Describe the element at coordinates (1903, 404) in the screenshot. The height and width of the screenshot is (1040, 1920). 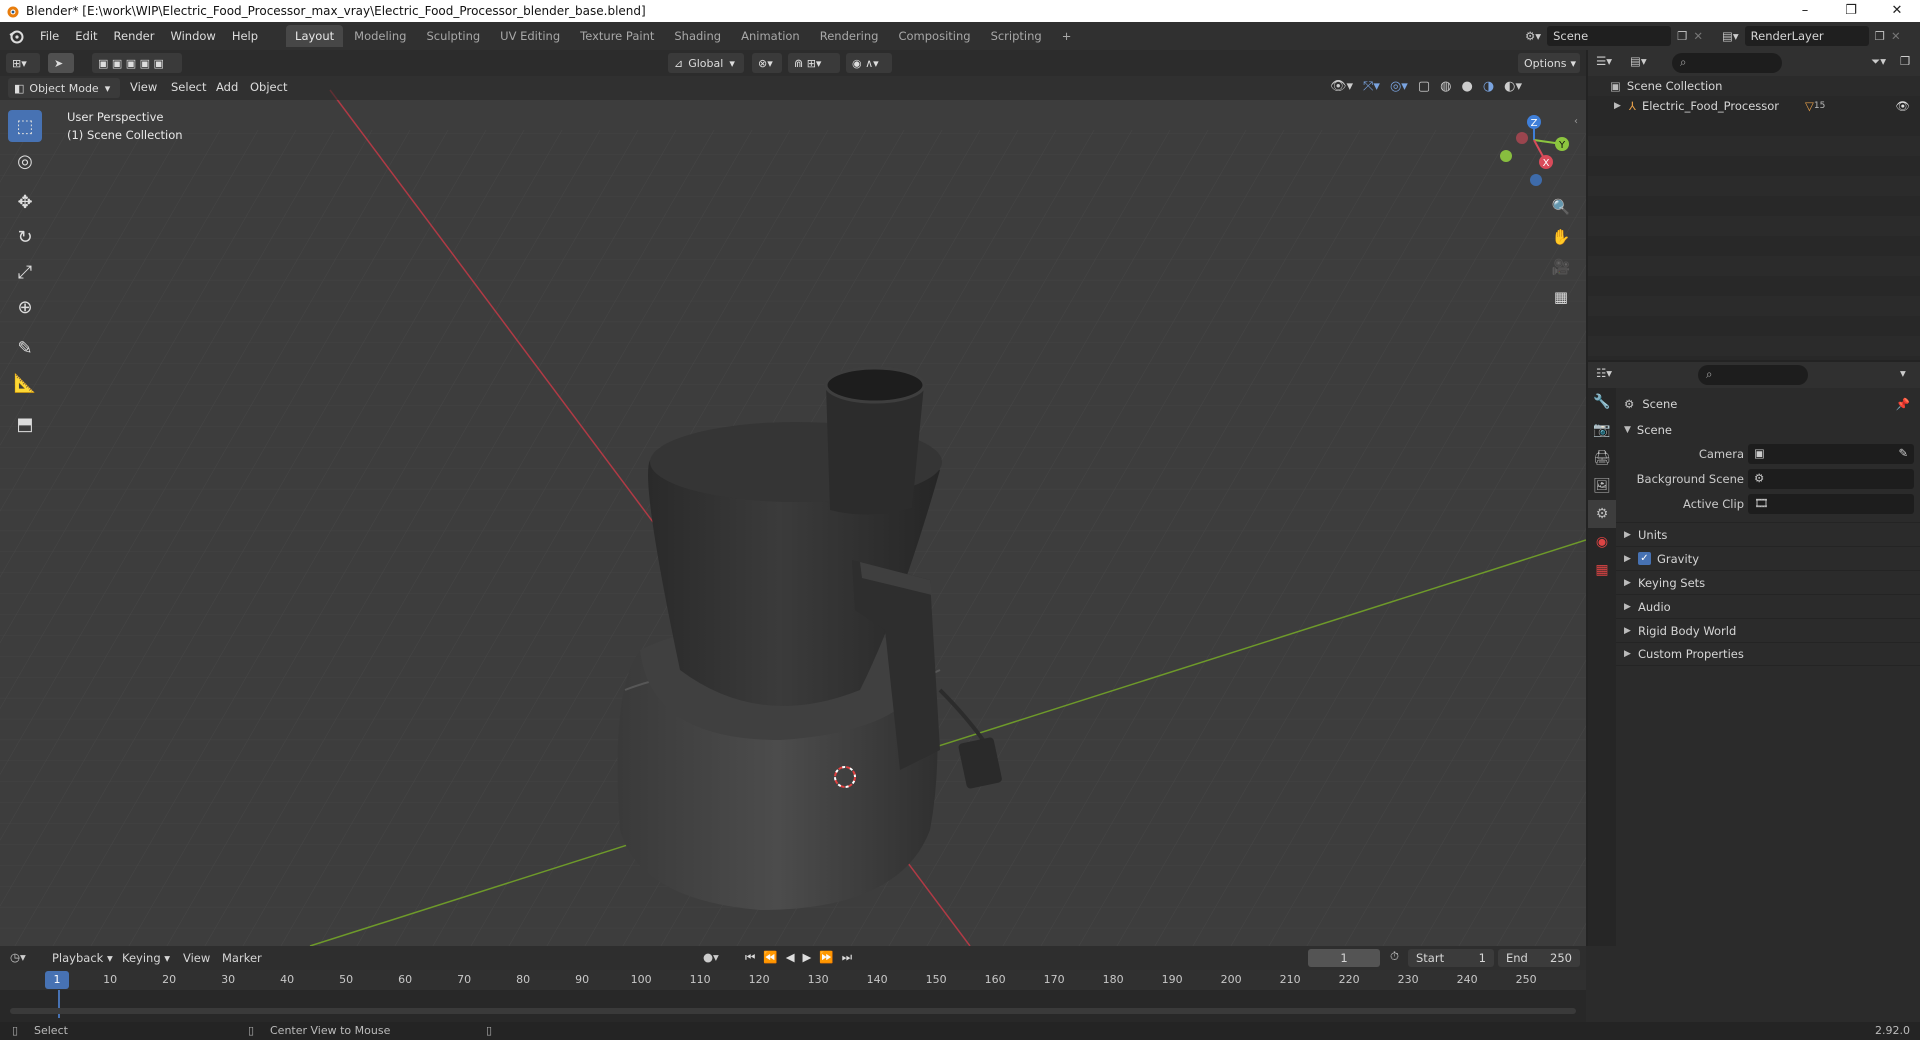
I see `pin-icon: 📌` at that location.